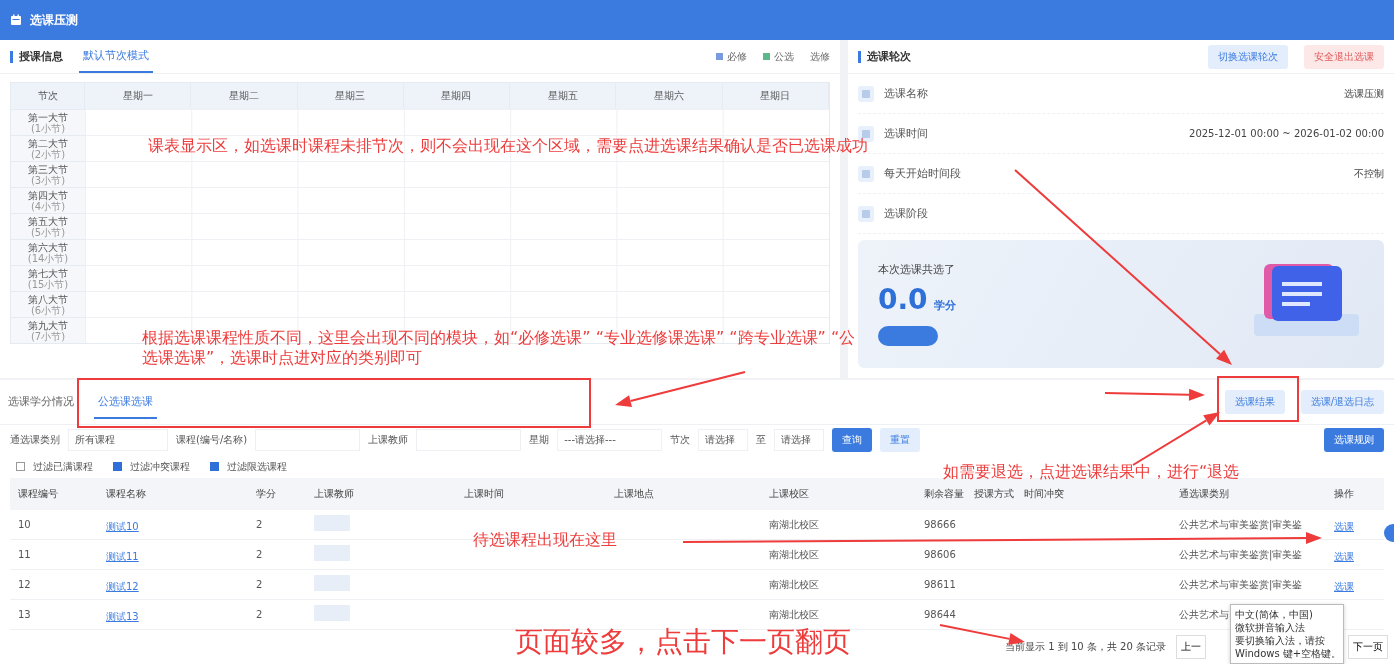 The image size is (1394, 664). What do you see at coordinates (484, 494) in the screenshot?
I see `column-header: 上课时间` at bounding box center [484, 494].